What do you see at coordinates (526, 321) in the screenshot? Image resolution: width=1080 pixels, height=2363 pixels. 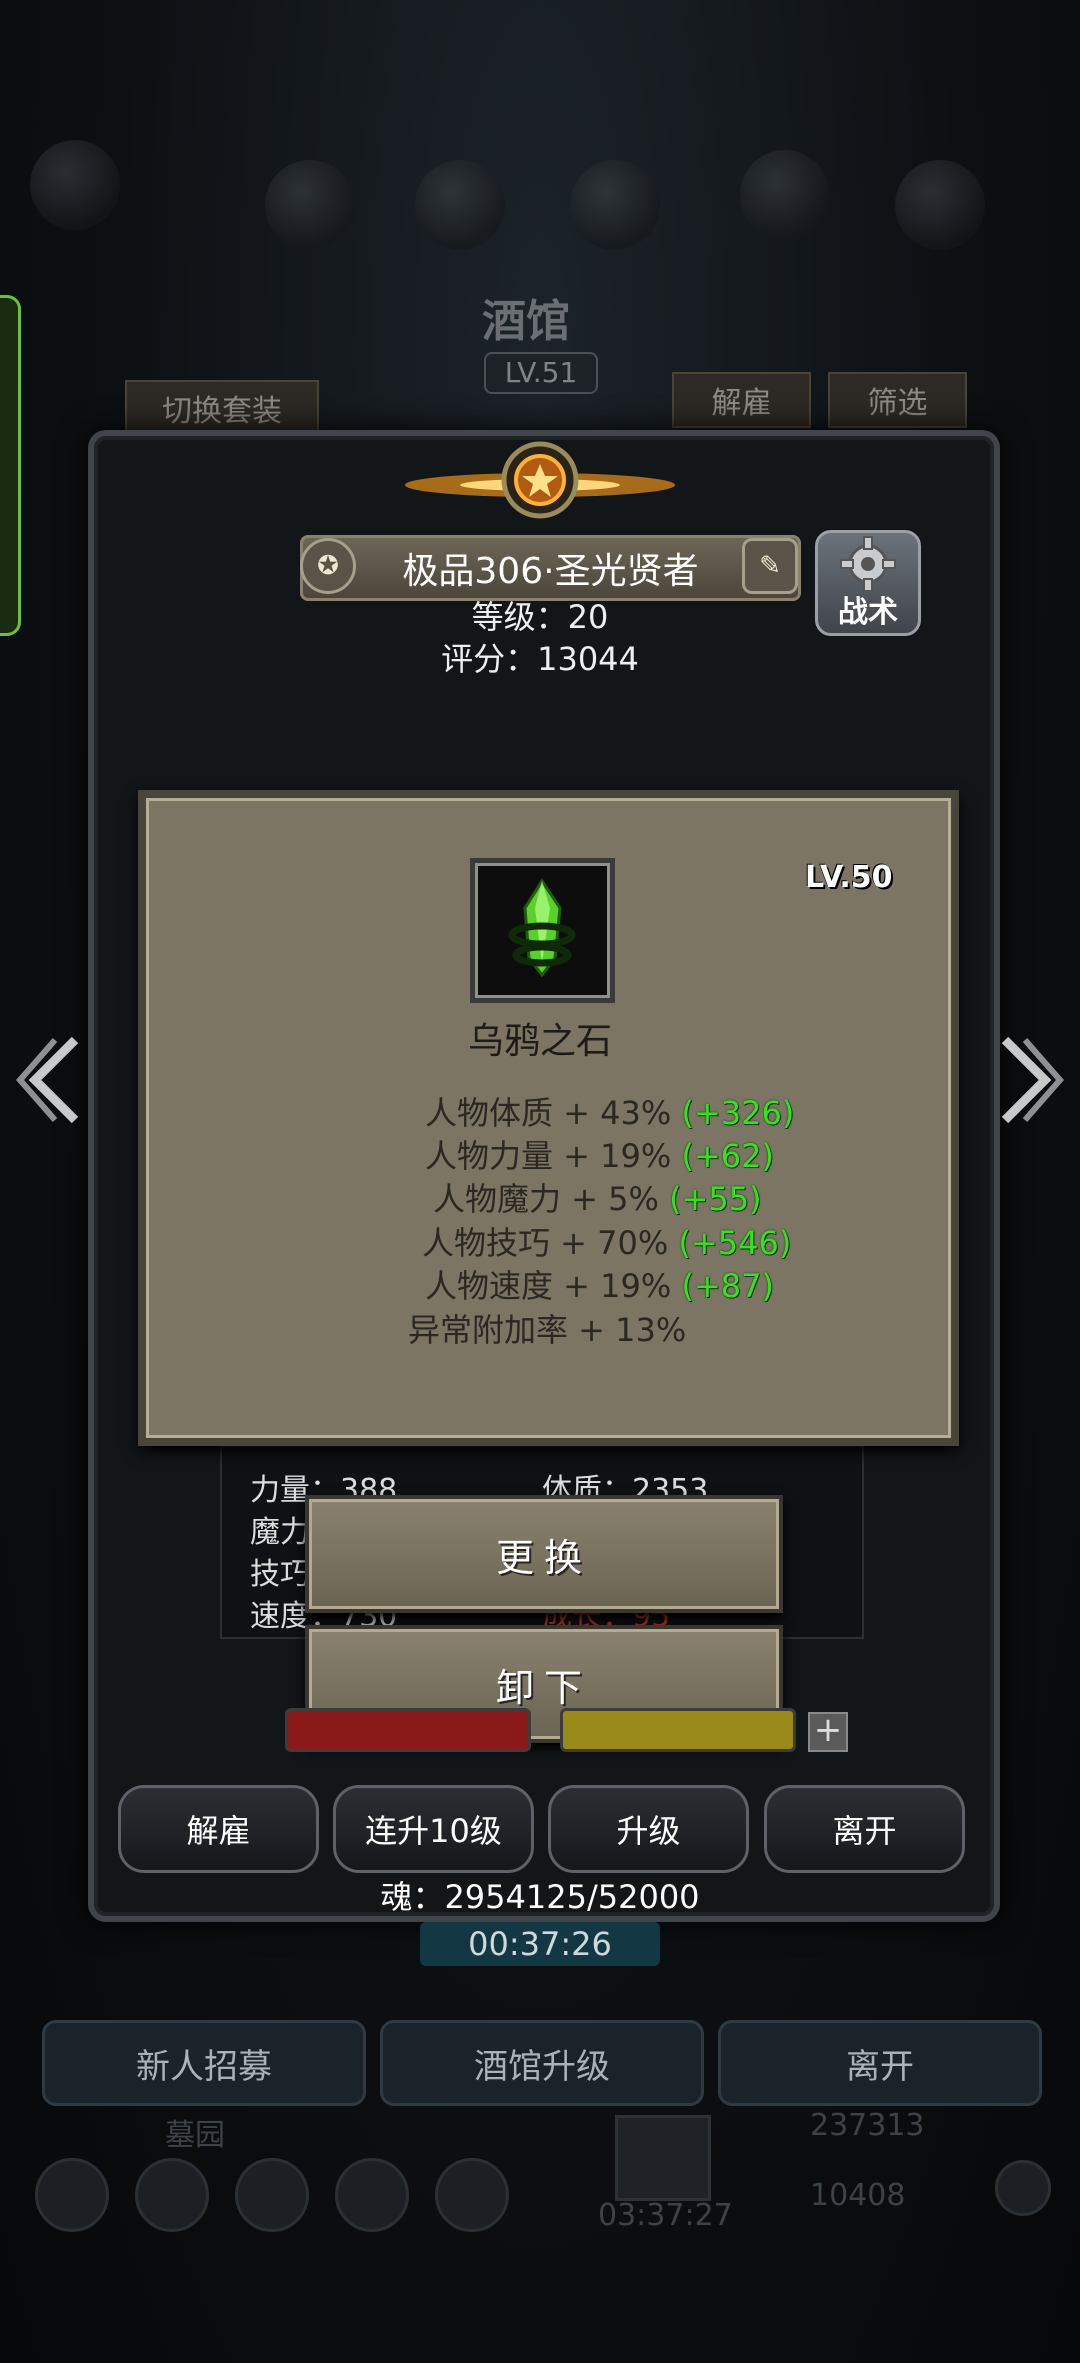 I see `tavern-title: 酒馆` at bounding box center [526, 321].